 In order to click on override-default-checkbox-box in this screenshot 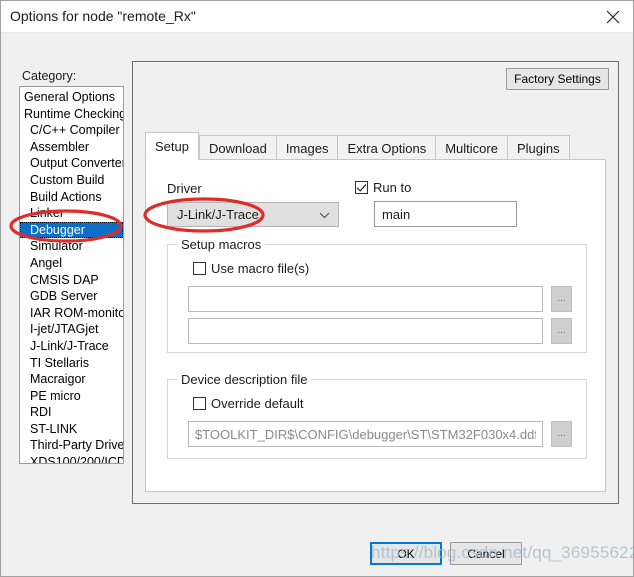, I will do `click(199, 403)`.